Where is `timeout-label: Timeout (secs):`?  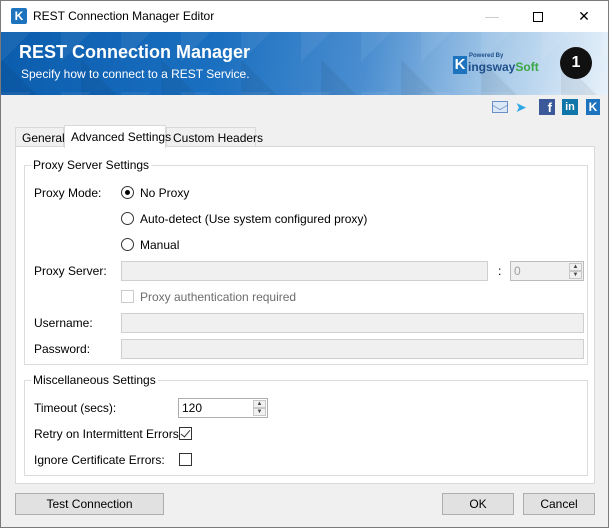
timeout-label: Timeout (secs): is located at coordinates (75, 408).